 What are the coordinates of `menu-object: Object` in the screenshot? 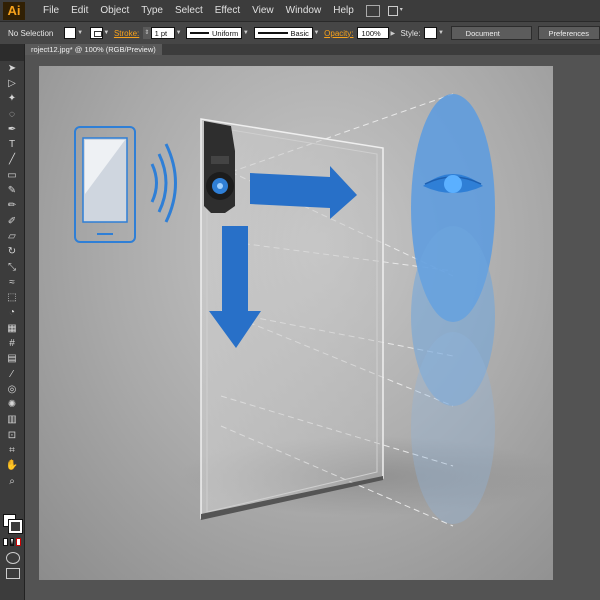 It's located at (114, 10).